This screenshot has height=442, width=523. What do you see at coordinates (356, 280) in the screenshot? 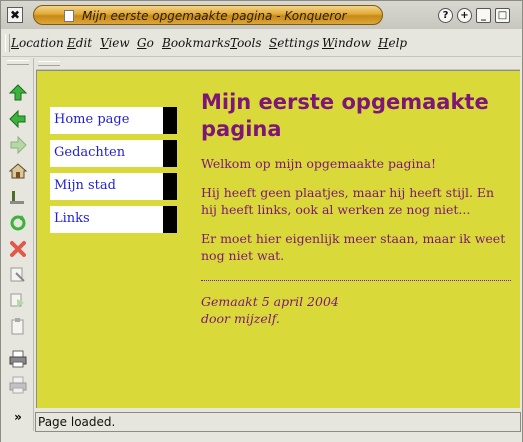
I see `dotted-divider` at bounding box center [356, 280].